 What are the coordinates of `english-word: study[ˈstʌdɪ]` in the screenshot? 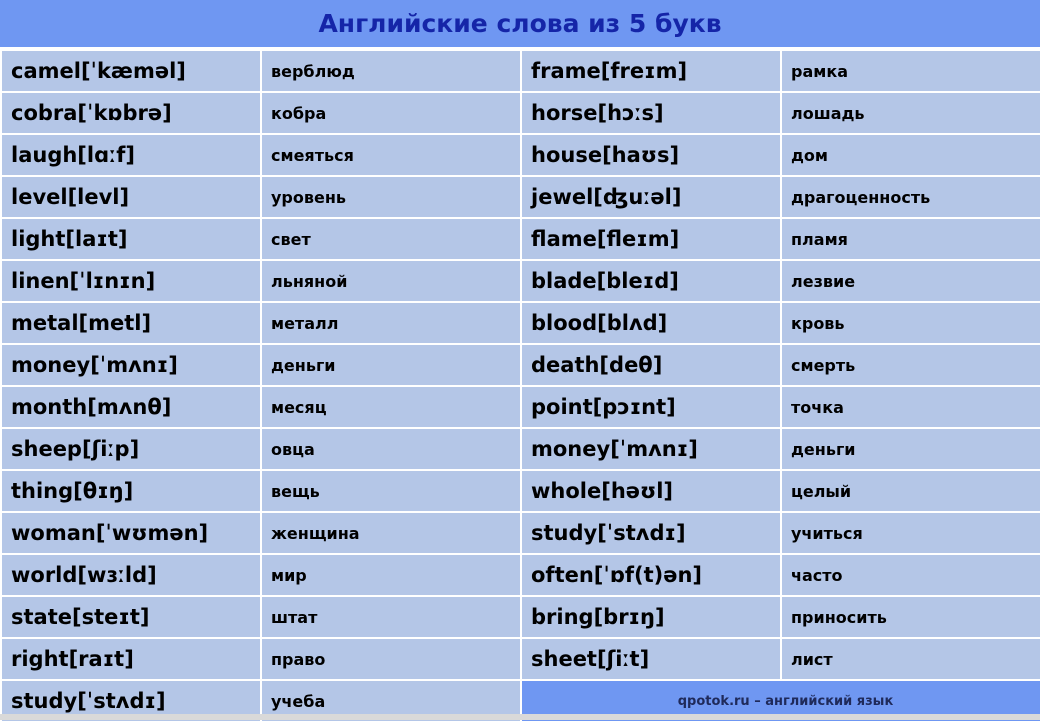 It's located at (651, 533).